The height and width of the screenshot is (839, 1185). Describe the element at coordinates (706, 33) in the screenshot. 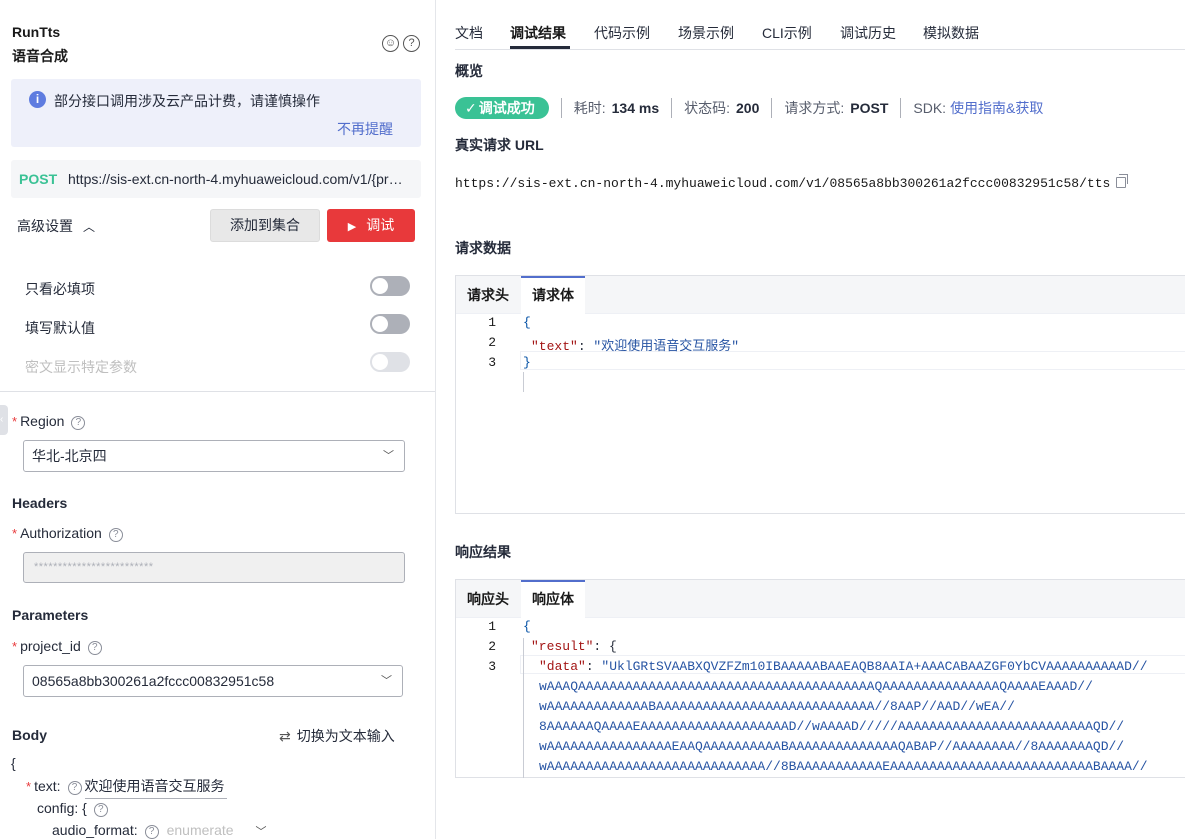

I see `tab-scenario-example: 场景示例` at that location.